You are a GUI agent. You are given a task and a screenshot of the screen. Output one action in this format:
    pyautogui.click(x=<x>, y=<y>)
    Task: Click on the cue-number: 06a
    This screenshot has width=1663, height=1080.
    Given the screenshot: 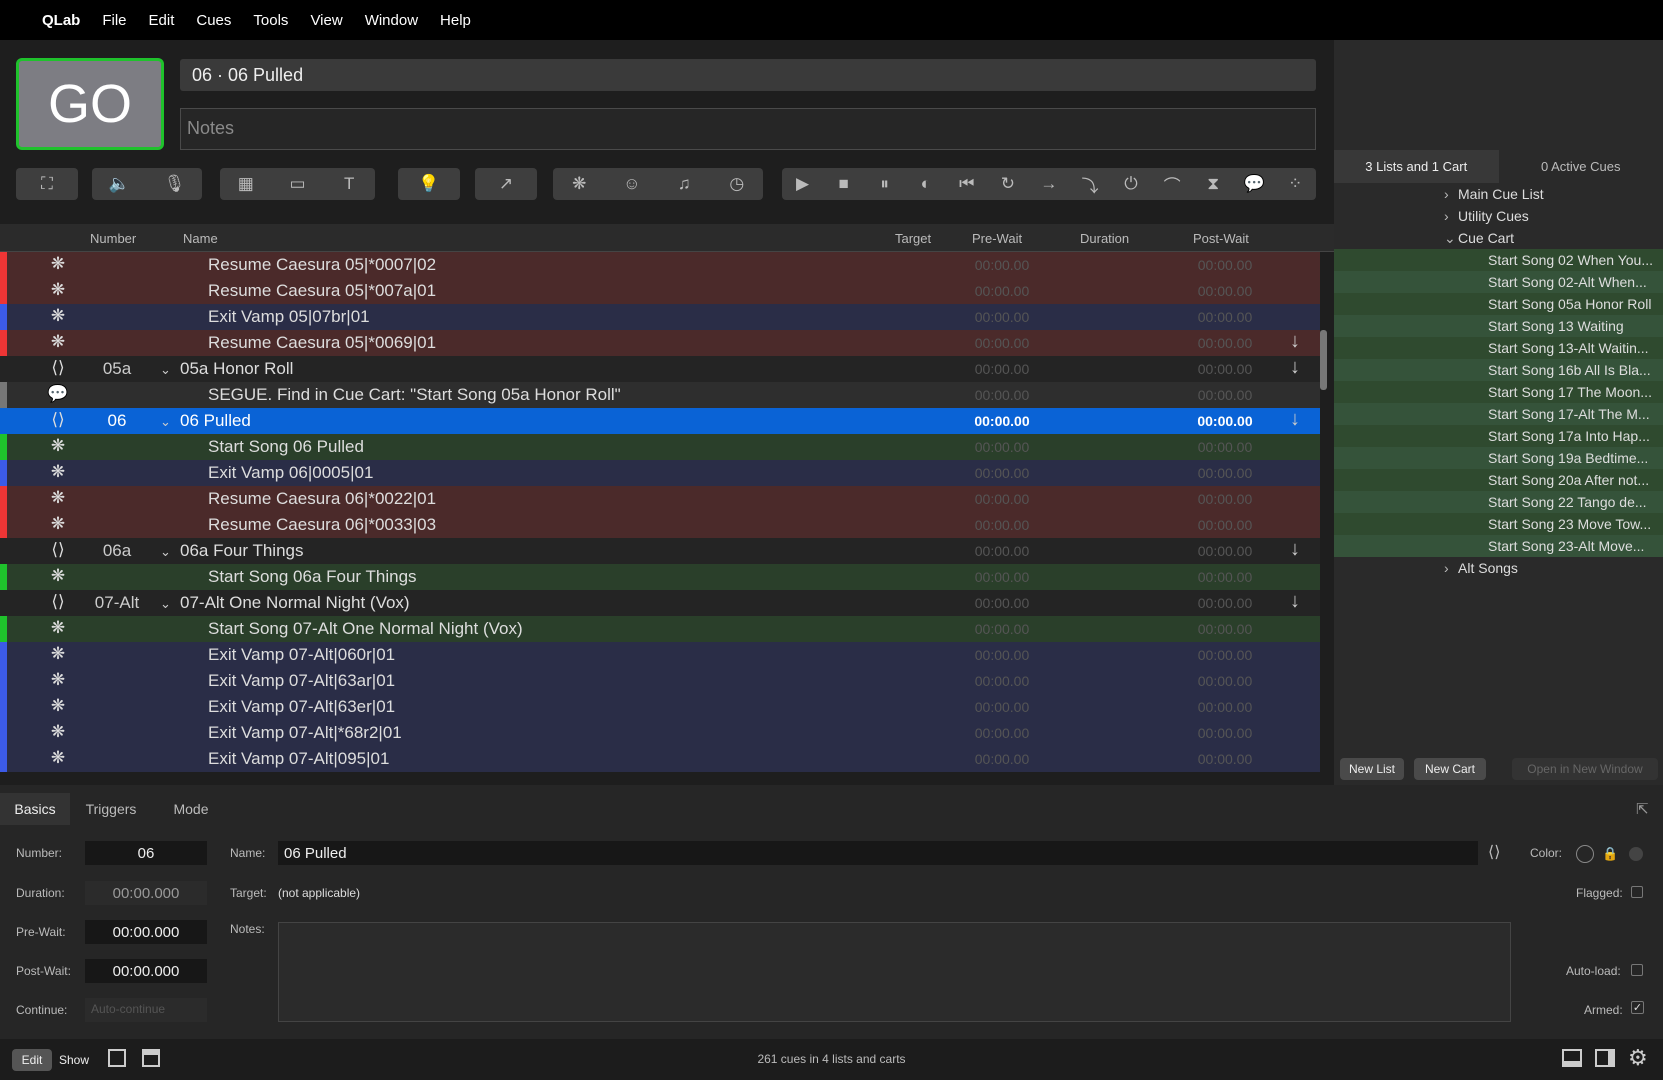 What is the action you would take?
    pyautogui.click(x=117, y=551)
    